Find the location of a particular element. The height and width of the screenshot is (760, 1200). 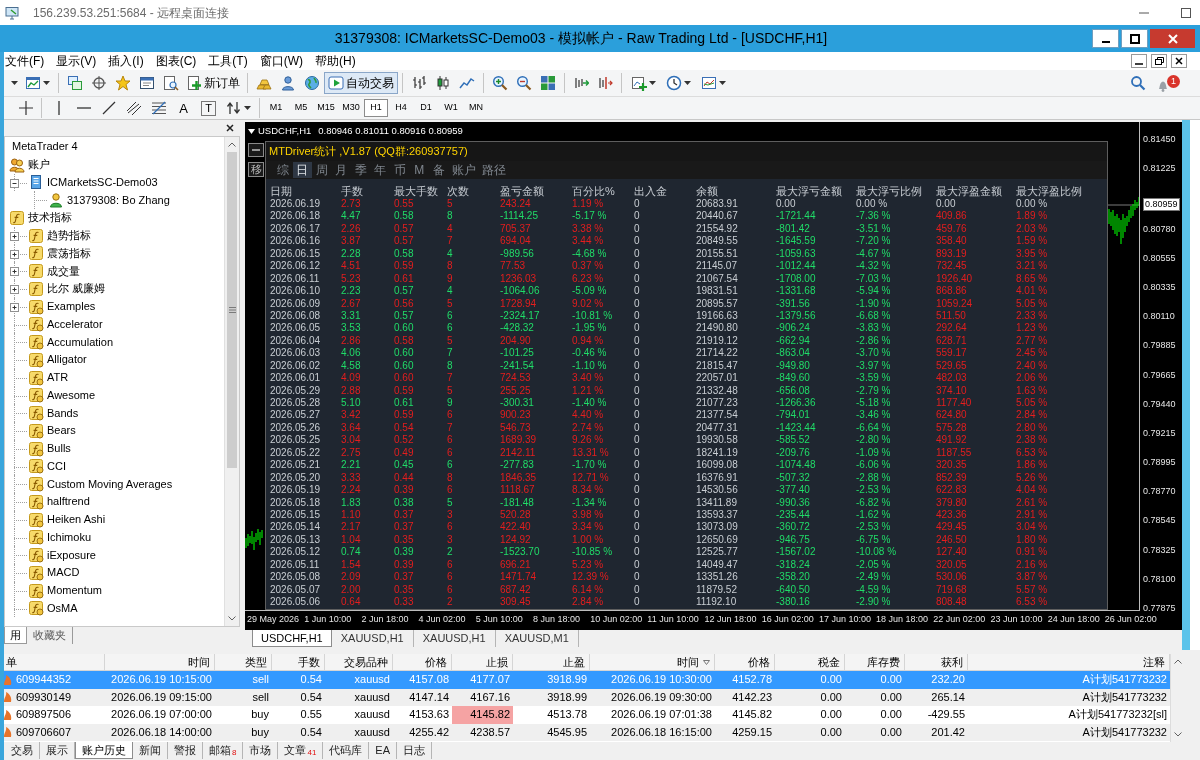

panel-tab: 周 is located at coordinates (322, 170).